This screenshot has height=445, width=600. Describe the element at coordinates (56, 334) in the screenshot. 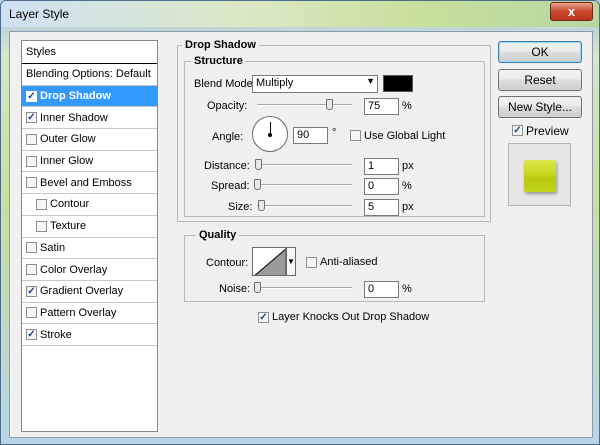

I see `styles-list-item-label: Stroke` at that location.